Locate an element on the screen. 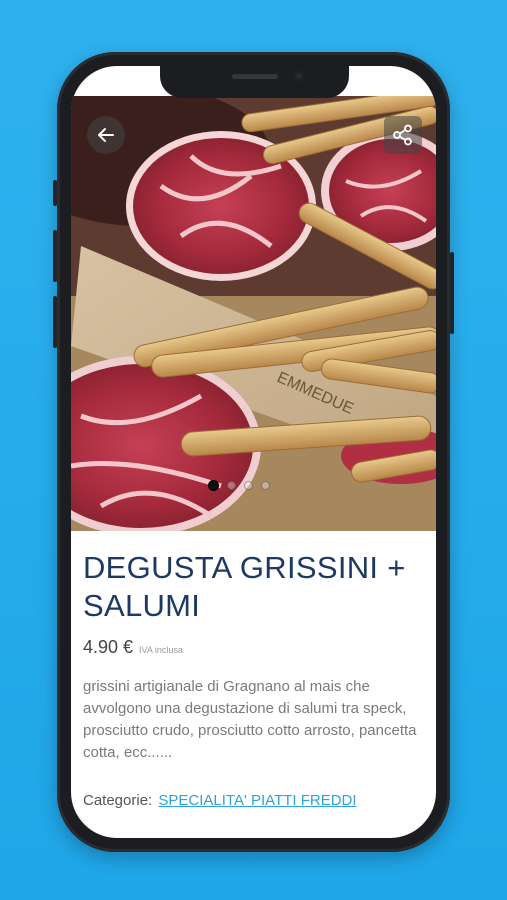 The image size is (507, 900). share-button is located at coordinates (403, 135).